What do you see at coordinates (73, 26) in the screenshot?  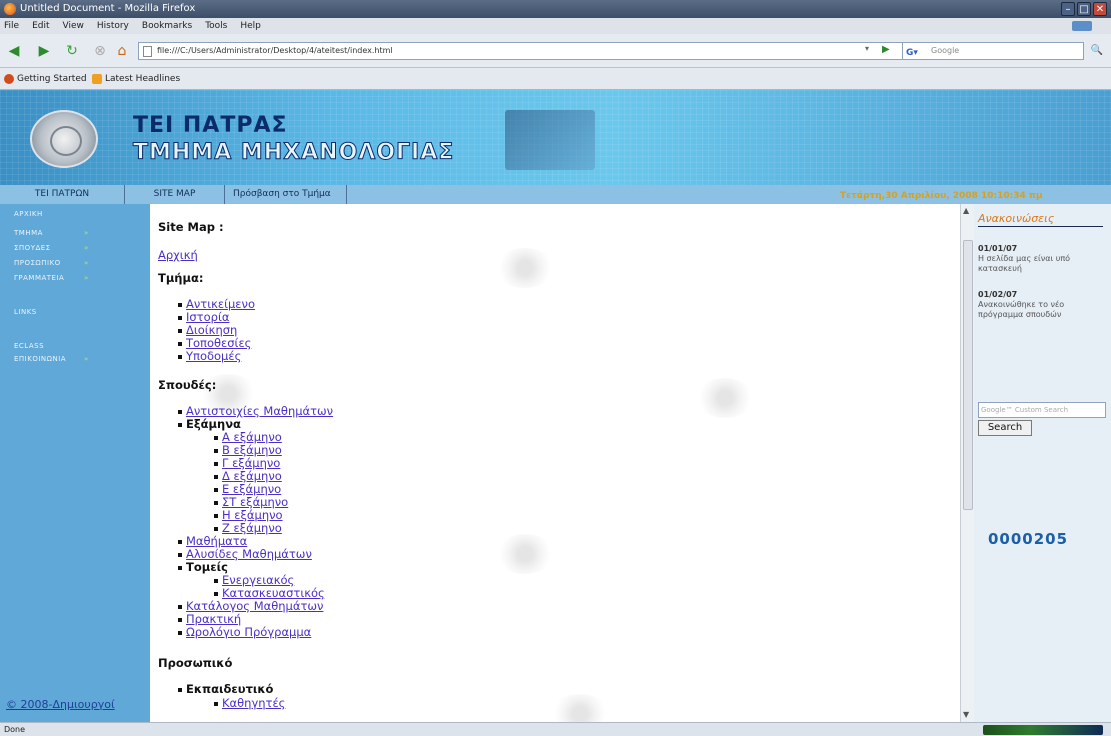 I see `menu-view: View` at bounding box center [73, 26].